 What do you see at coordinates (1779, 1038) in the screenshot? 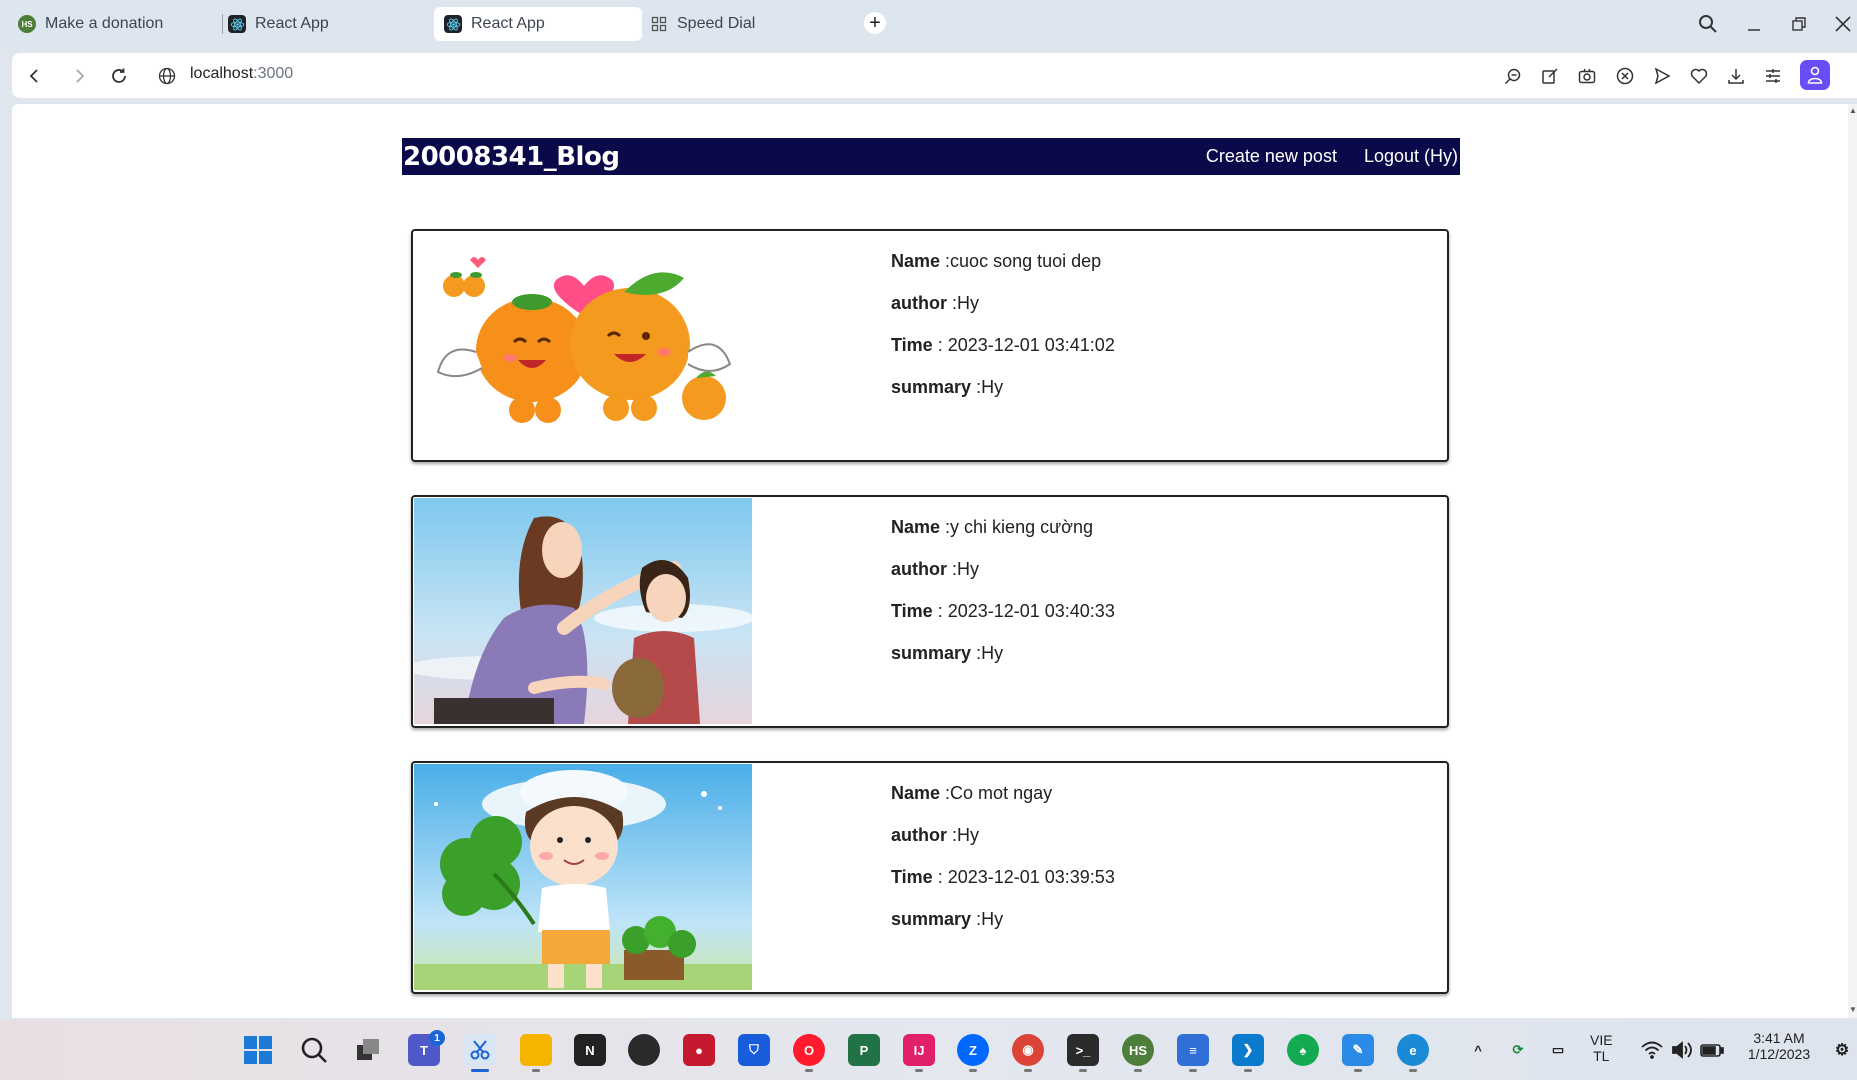
I see `clock-time: 3:41 AM` at bounding box center [1779, 1038].